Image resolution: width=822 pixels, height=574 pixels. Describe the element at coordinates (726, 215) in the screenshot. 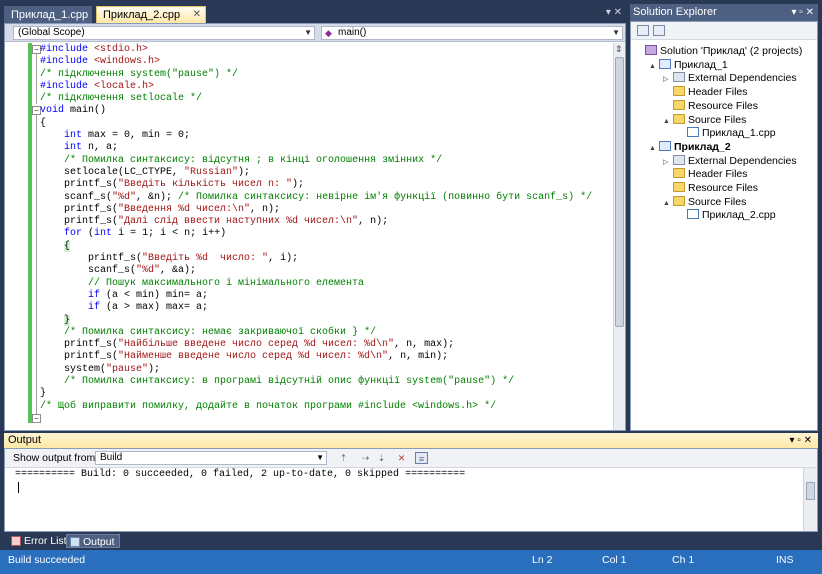

I see `tree-node: Приклад_2.cpp` at that location.